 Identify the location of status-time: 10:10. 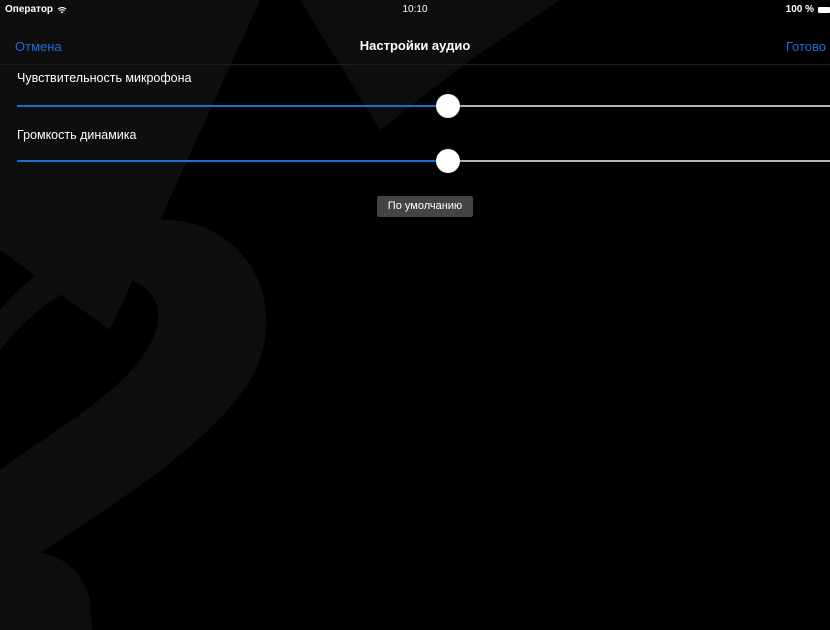
(415, 9).